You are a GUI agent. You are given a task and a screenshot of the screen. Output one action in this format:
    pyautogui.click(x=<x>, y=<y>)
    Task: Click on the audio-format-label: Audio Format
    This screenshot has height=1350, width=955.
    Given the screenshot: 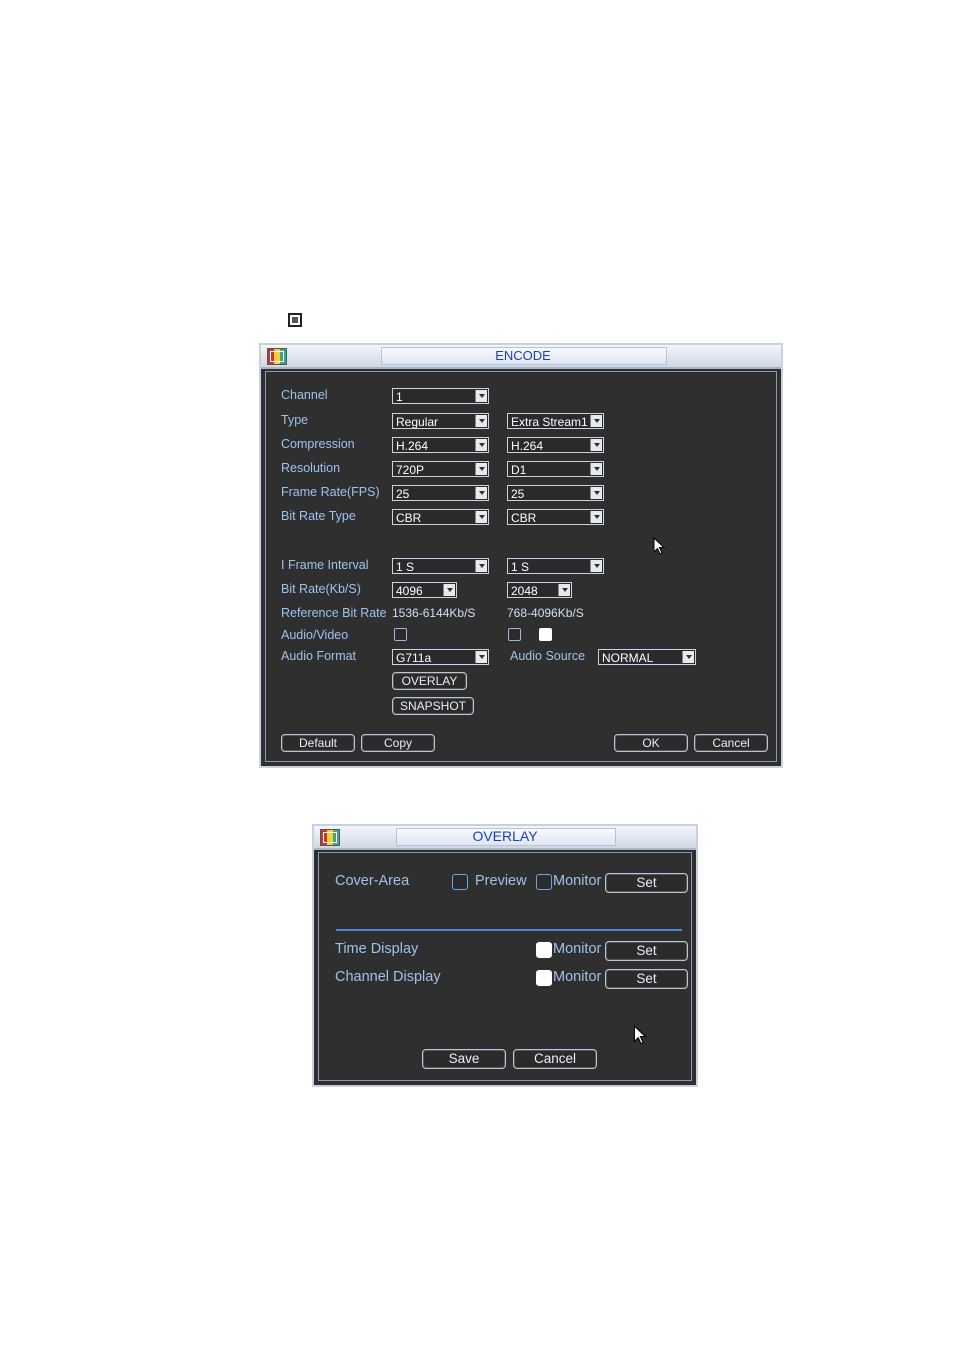 What is the action you would take?
    pyautogui.click(x=319, y=656)
    